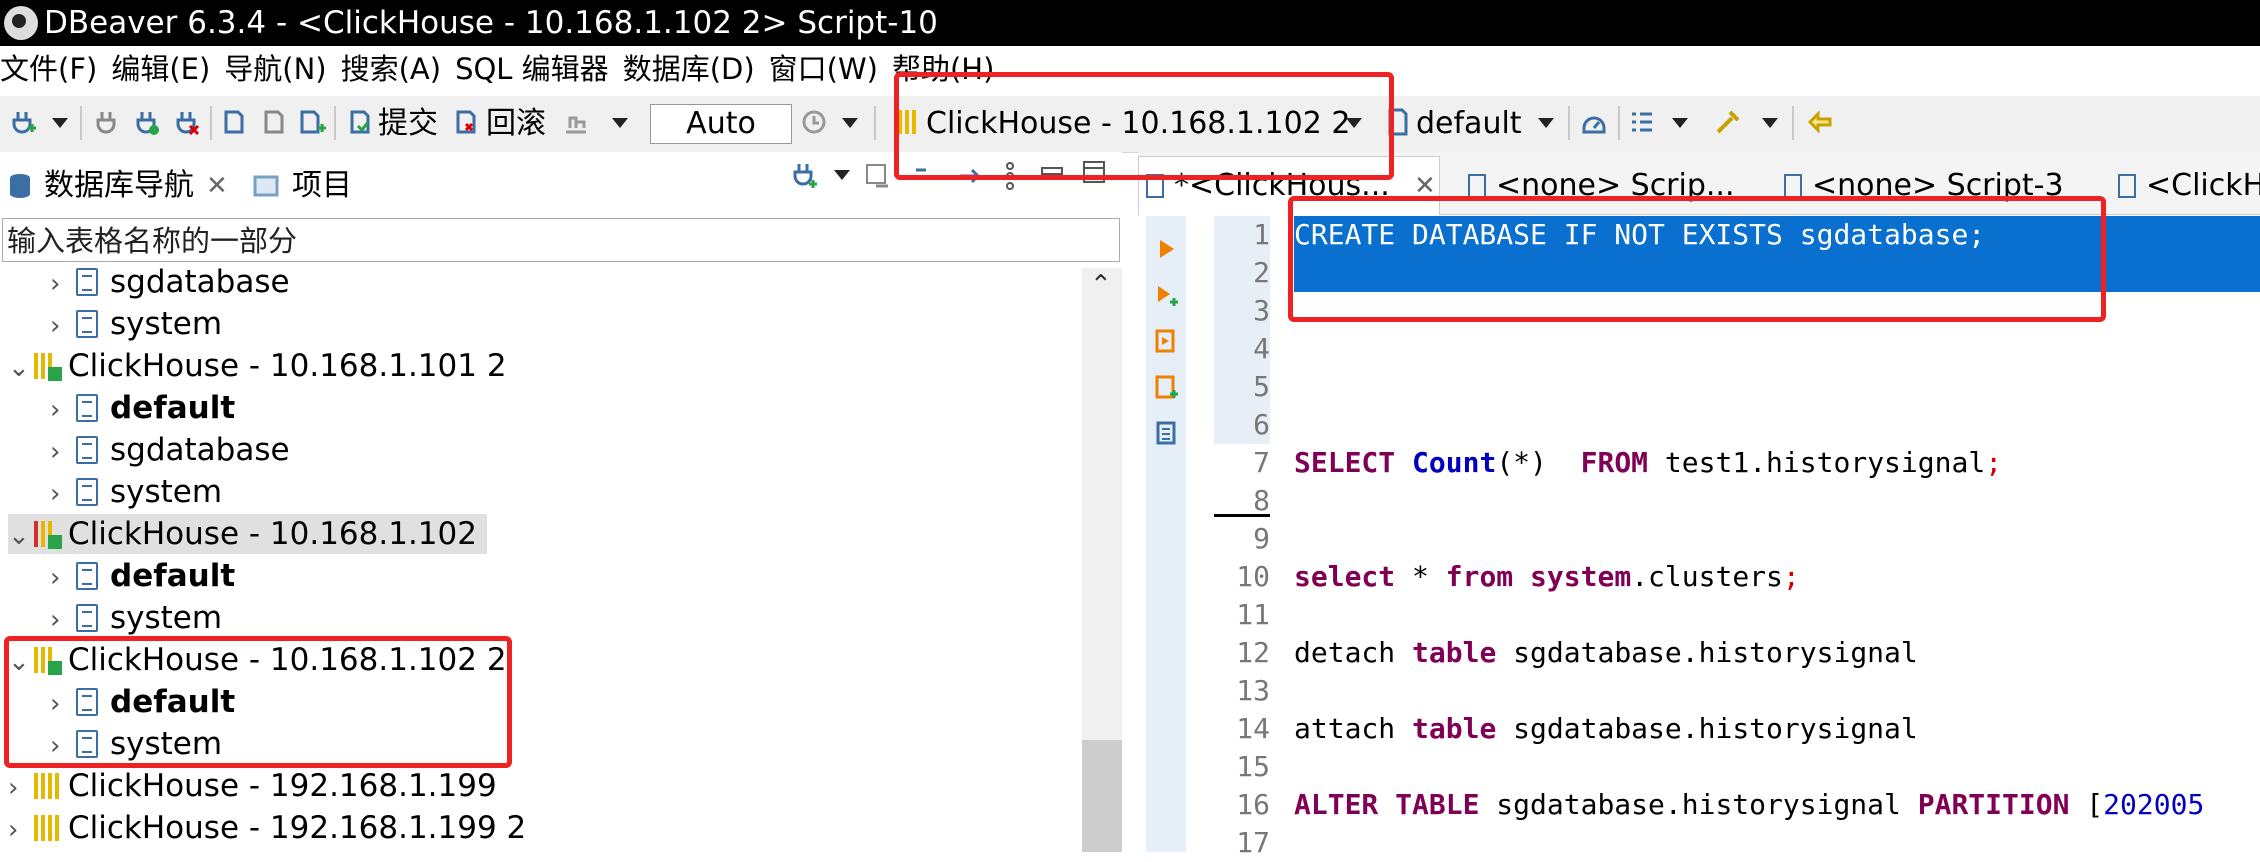 Image resolution: width=2260 pixels, height=862 pixels. Describe the element at coordinates (1166, 249) in the screenshot. I see `execute-statement-icon` at that location.